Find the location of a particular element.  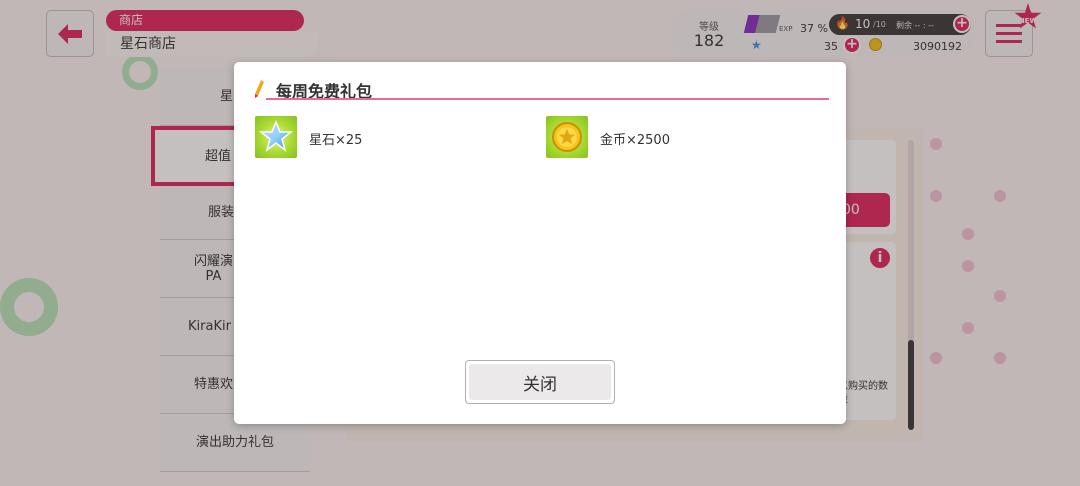

reward-item-star-gem is located at coordinates (276, 137).